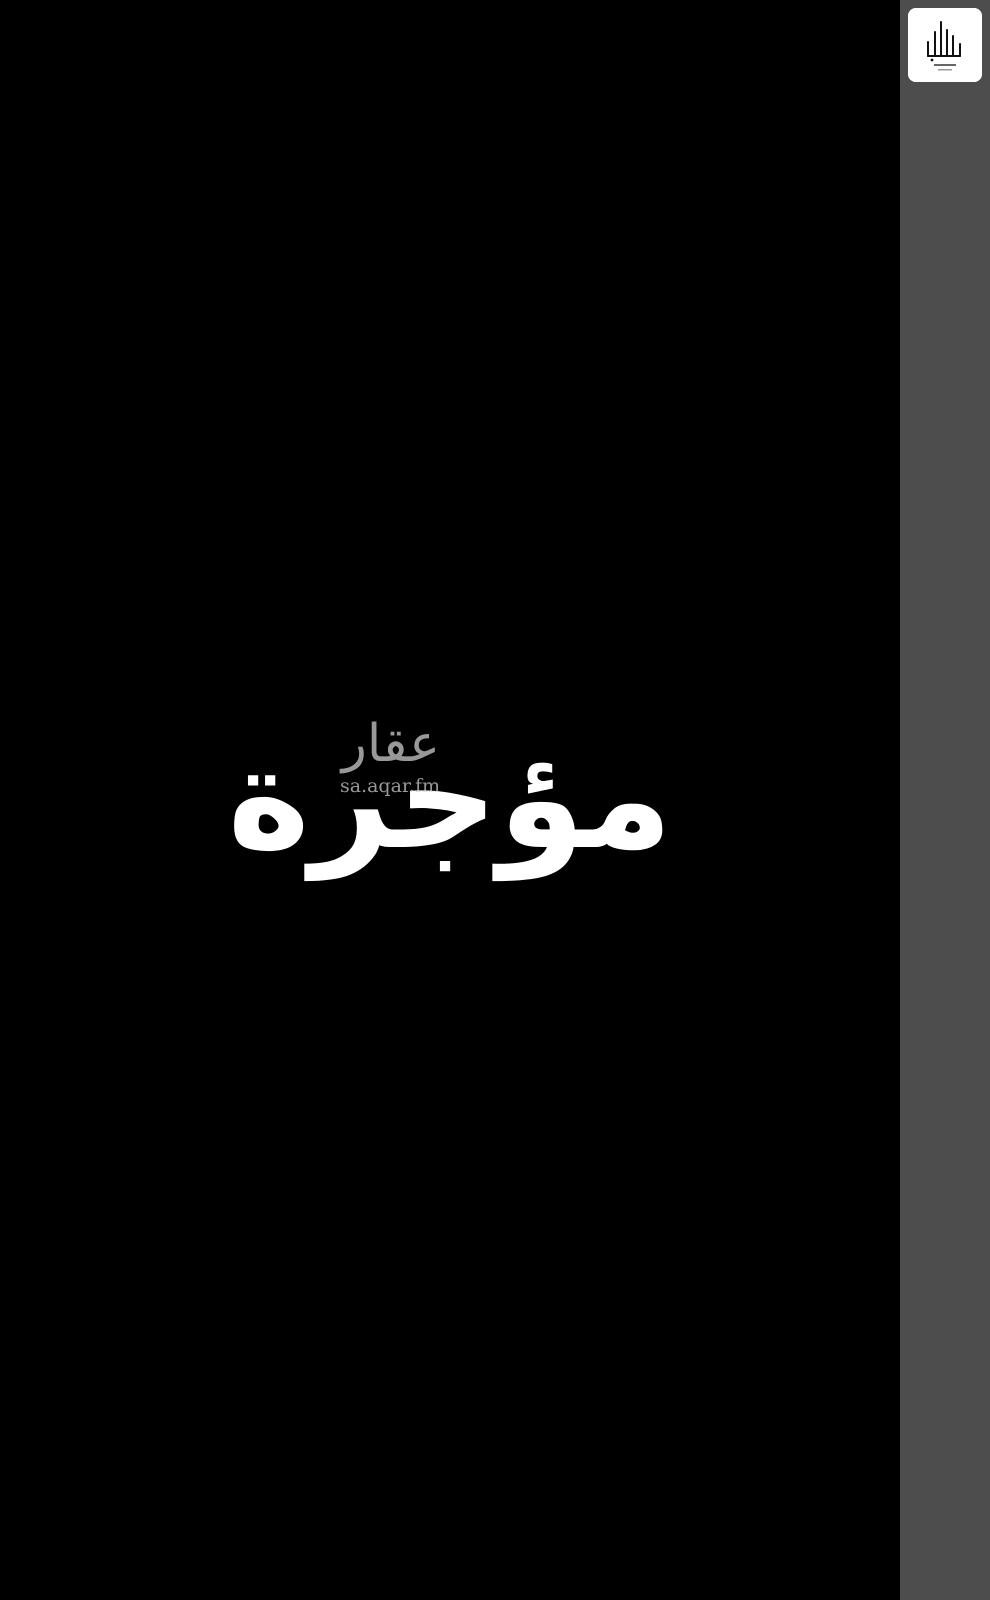 The height and width of the screenshot is (1600, 990). I want to click on side-panel, so click(945, 800).